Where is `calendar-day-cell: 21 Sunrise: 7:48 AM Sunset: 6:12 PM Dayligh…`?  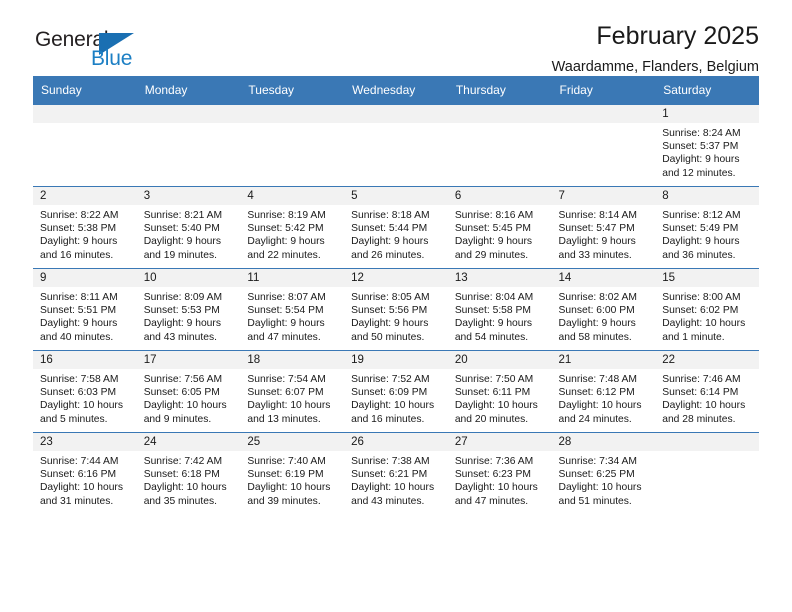
calendar-day-cell: 21 Sunrise: 7:48 AM Sunset: 6:12 PM Dayligh… is located at coordinates (603, 391).